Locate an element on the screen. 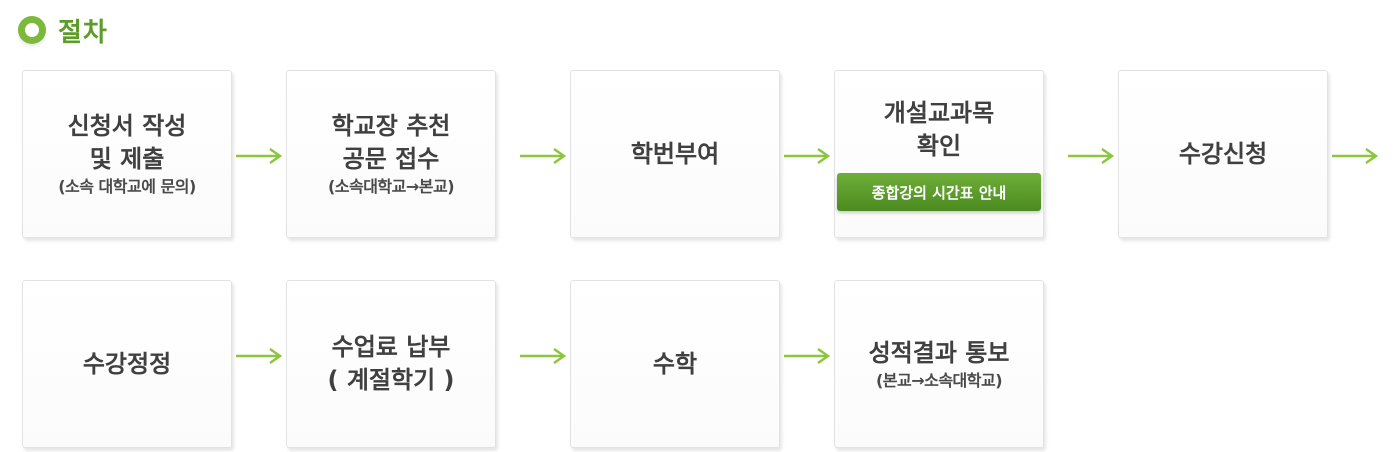  step-student-id: 학번부여 is located at coordinates (675, 154).